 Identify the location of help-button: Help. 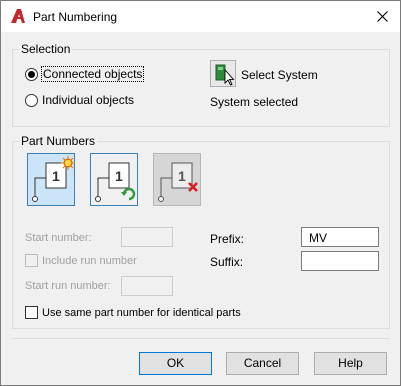
(350, 363).